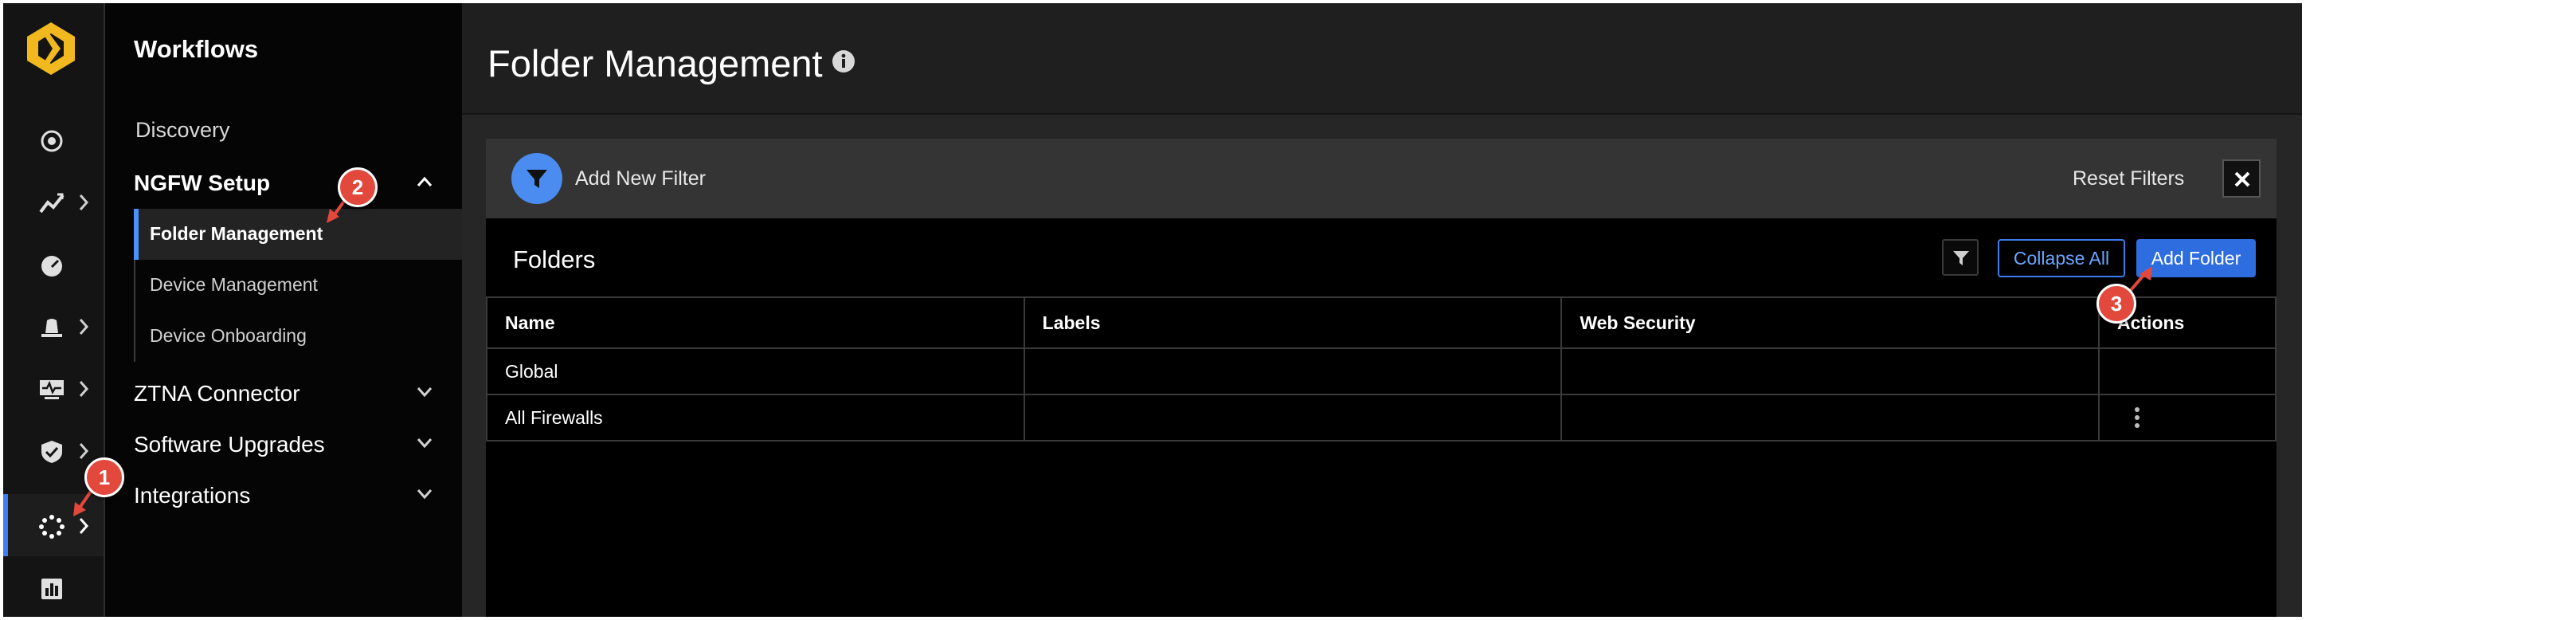 The image size is (2576, 620). Describe the element at coordinates (104, 477) in the screenshot. I see `annotation-marker-1: 1` at that location.